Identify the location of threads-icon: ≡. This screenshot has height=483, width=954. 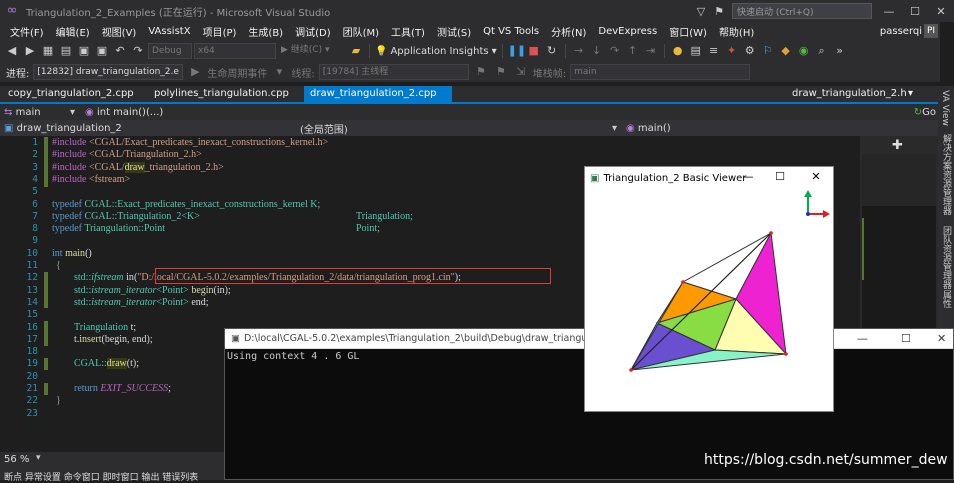
(714, 51).